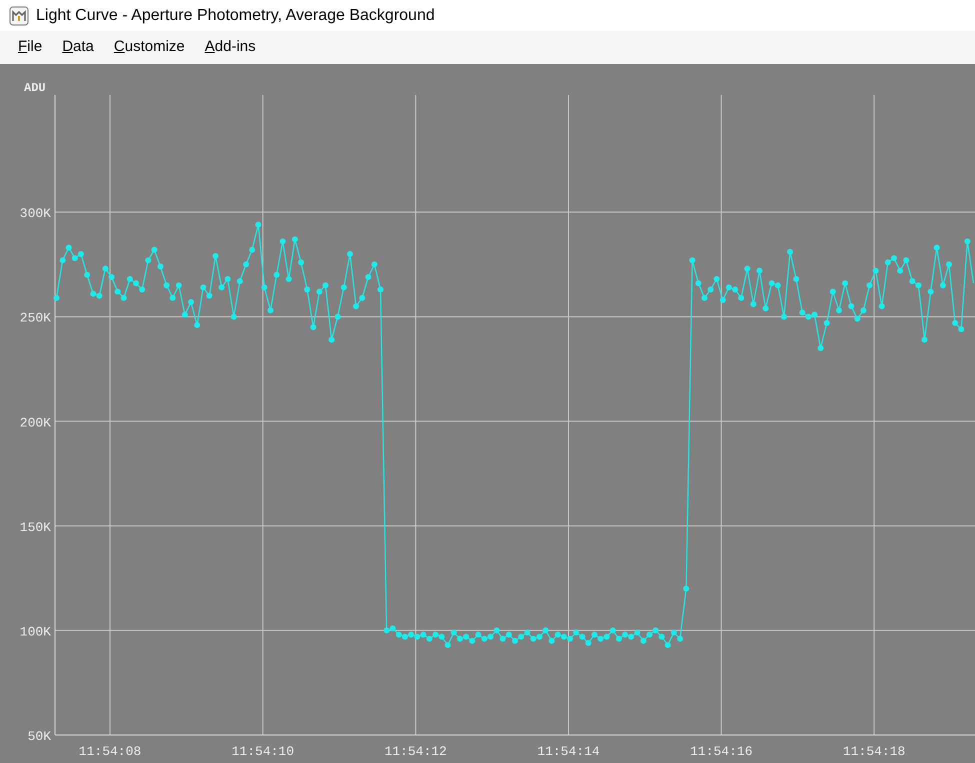 Image resolution: width=975 pixels, height=763 pixels. I want to click on menu-item: Customize, so click(149, 47).